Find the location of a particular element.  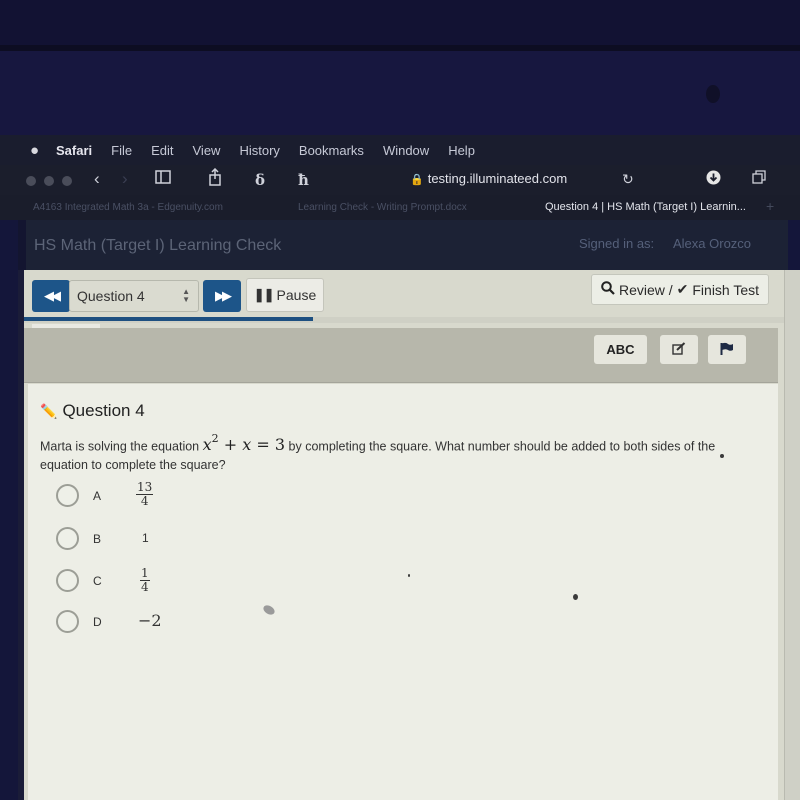

camera is located at coordinates (713, 94).